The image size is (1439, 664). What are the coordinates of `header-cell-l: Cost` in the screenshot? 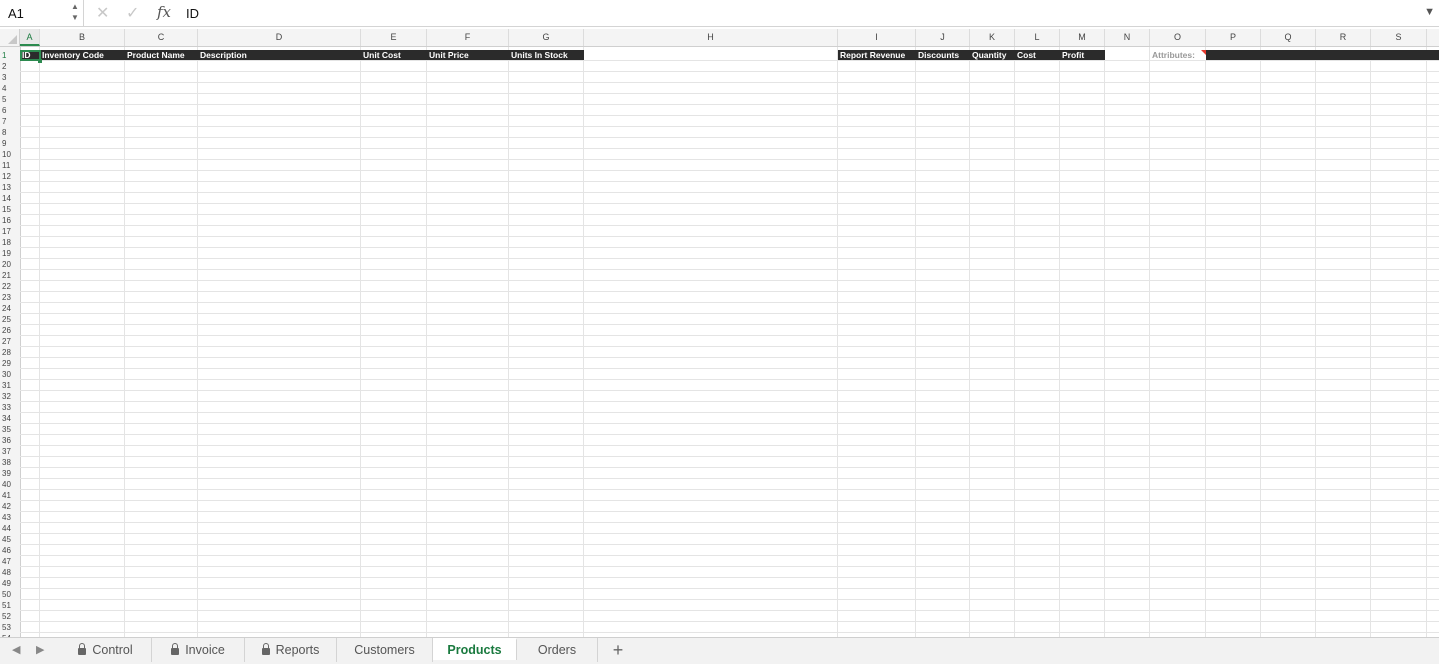 It's located at (1037, 55).